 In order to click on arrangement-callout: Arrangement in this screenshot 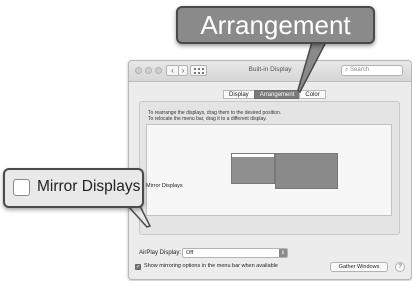, I will do `click(275, 25)`.